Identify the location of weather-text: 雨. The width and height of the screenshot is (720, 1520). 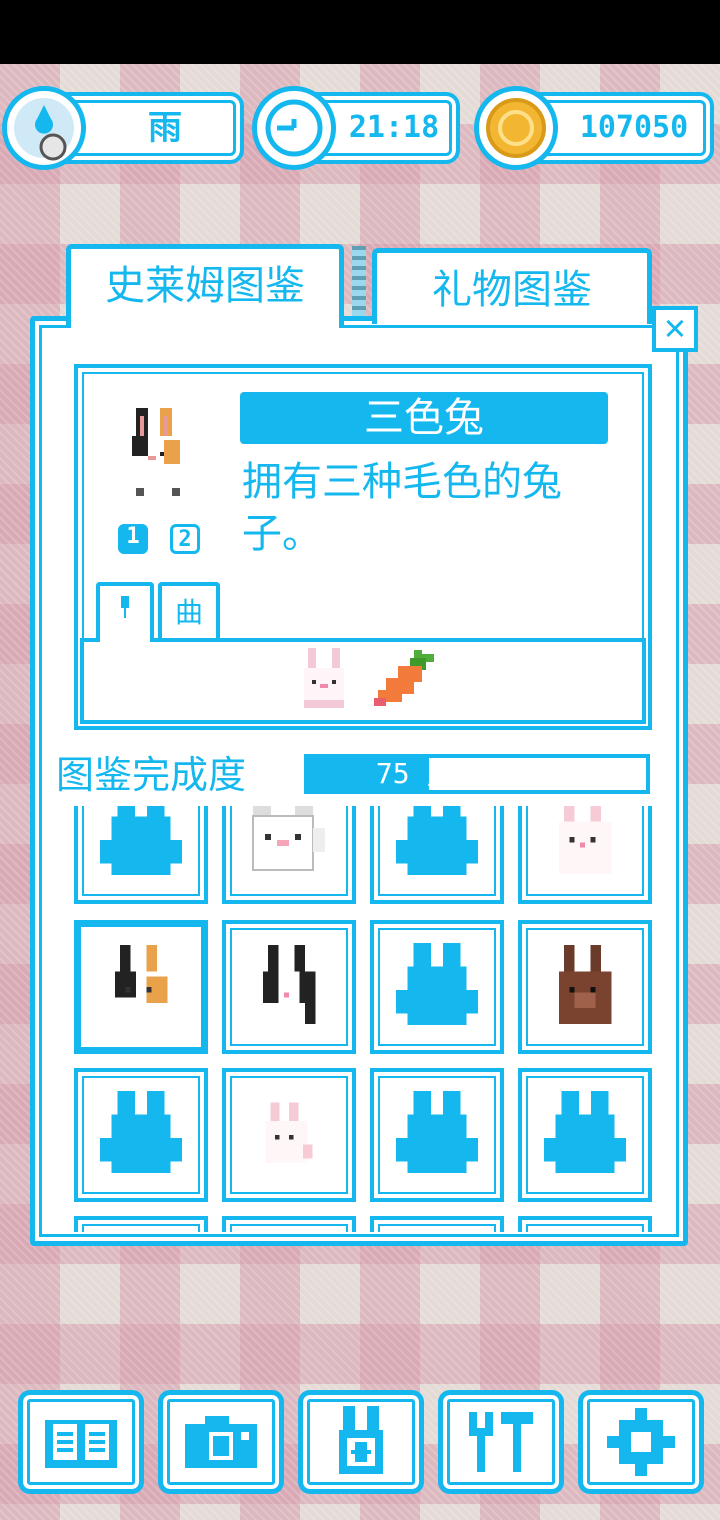
(165, 128).